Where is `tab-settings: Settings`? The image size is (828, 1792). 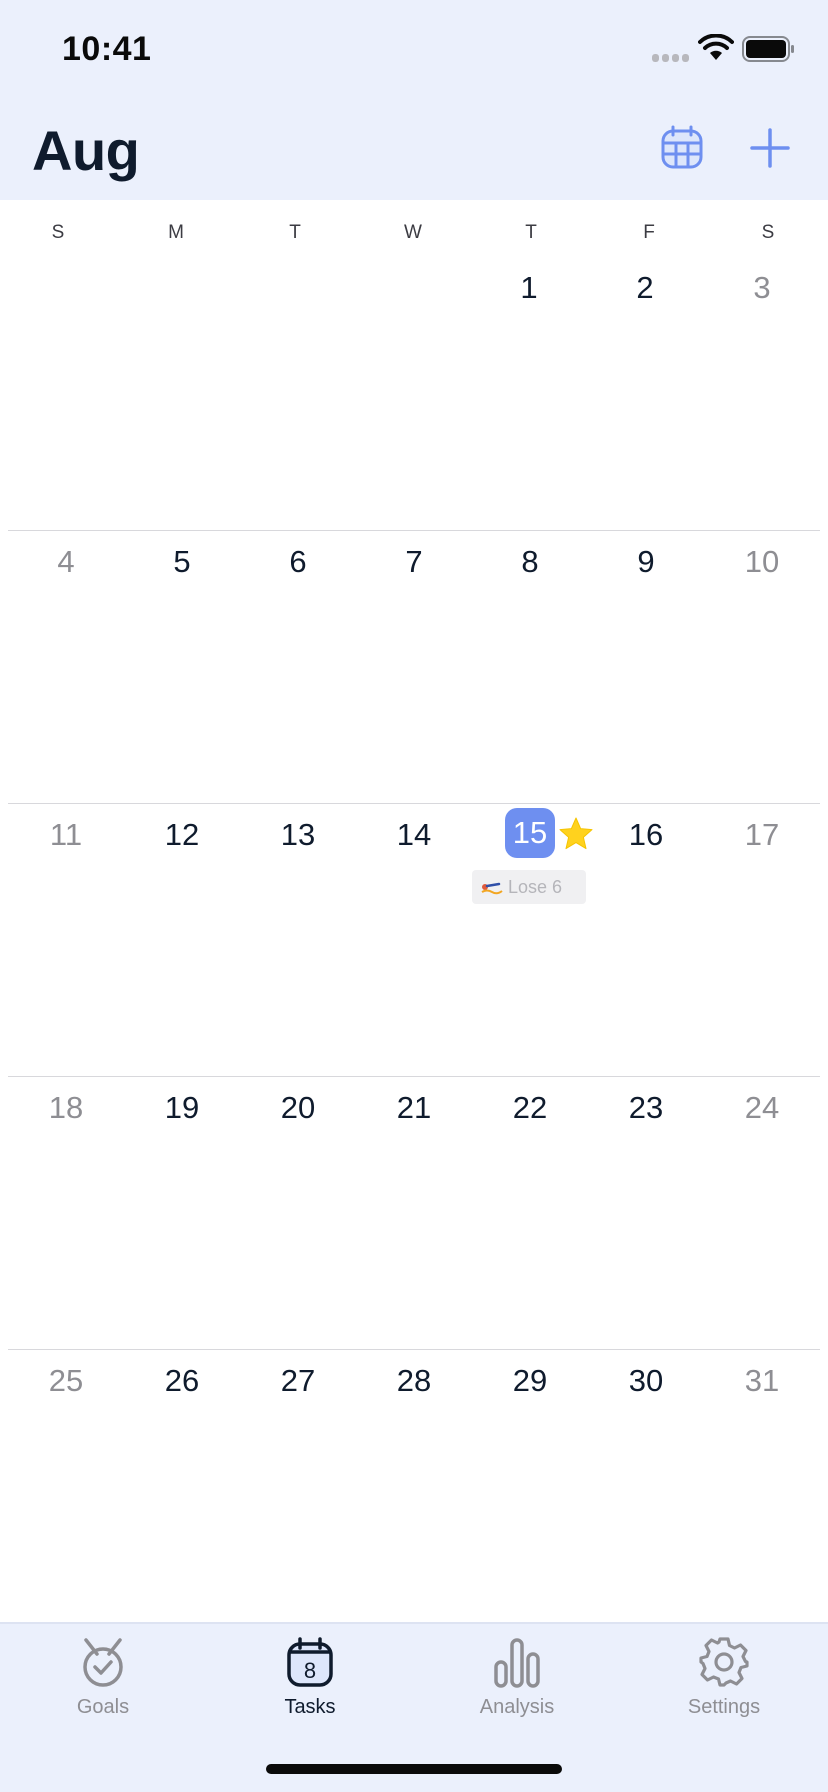
tab-settings: Settings is located at coordinates (724, 1686).